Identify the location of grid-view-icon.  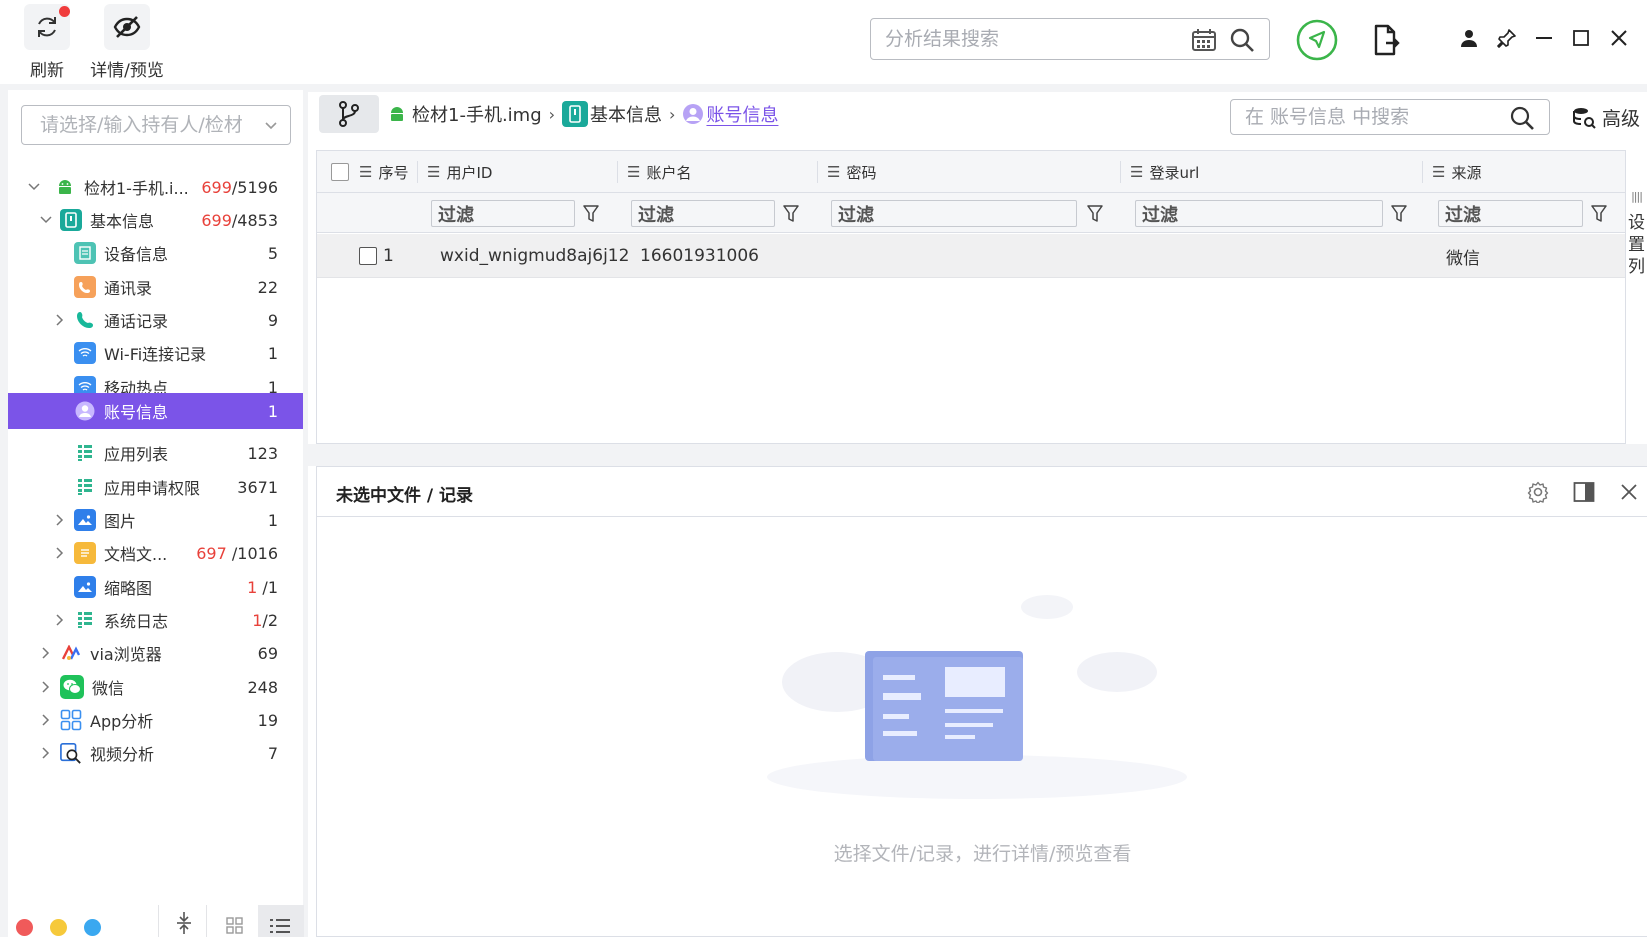
(235, 926).